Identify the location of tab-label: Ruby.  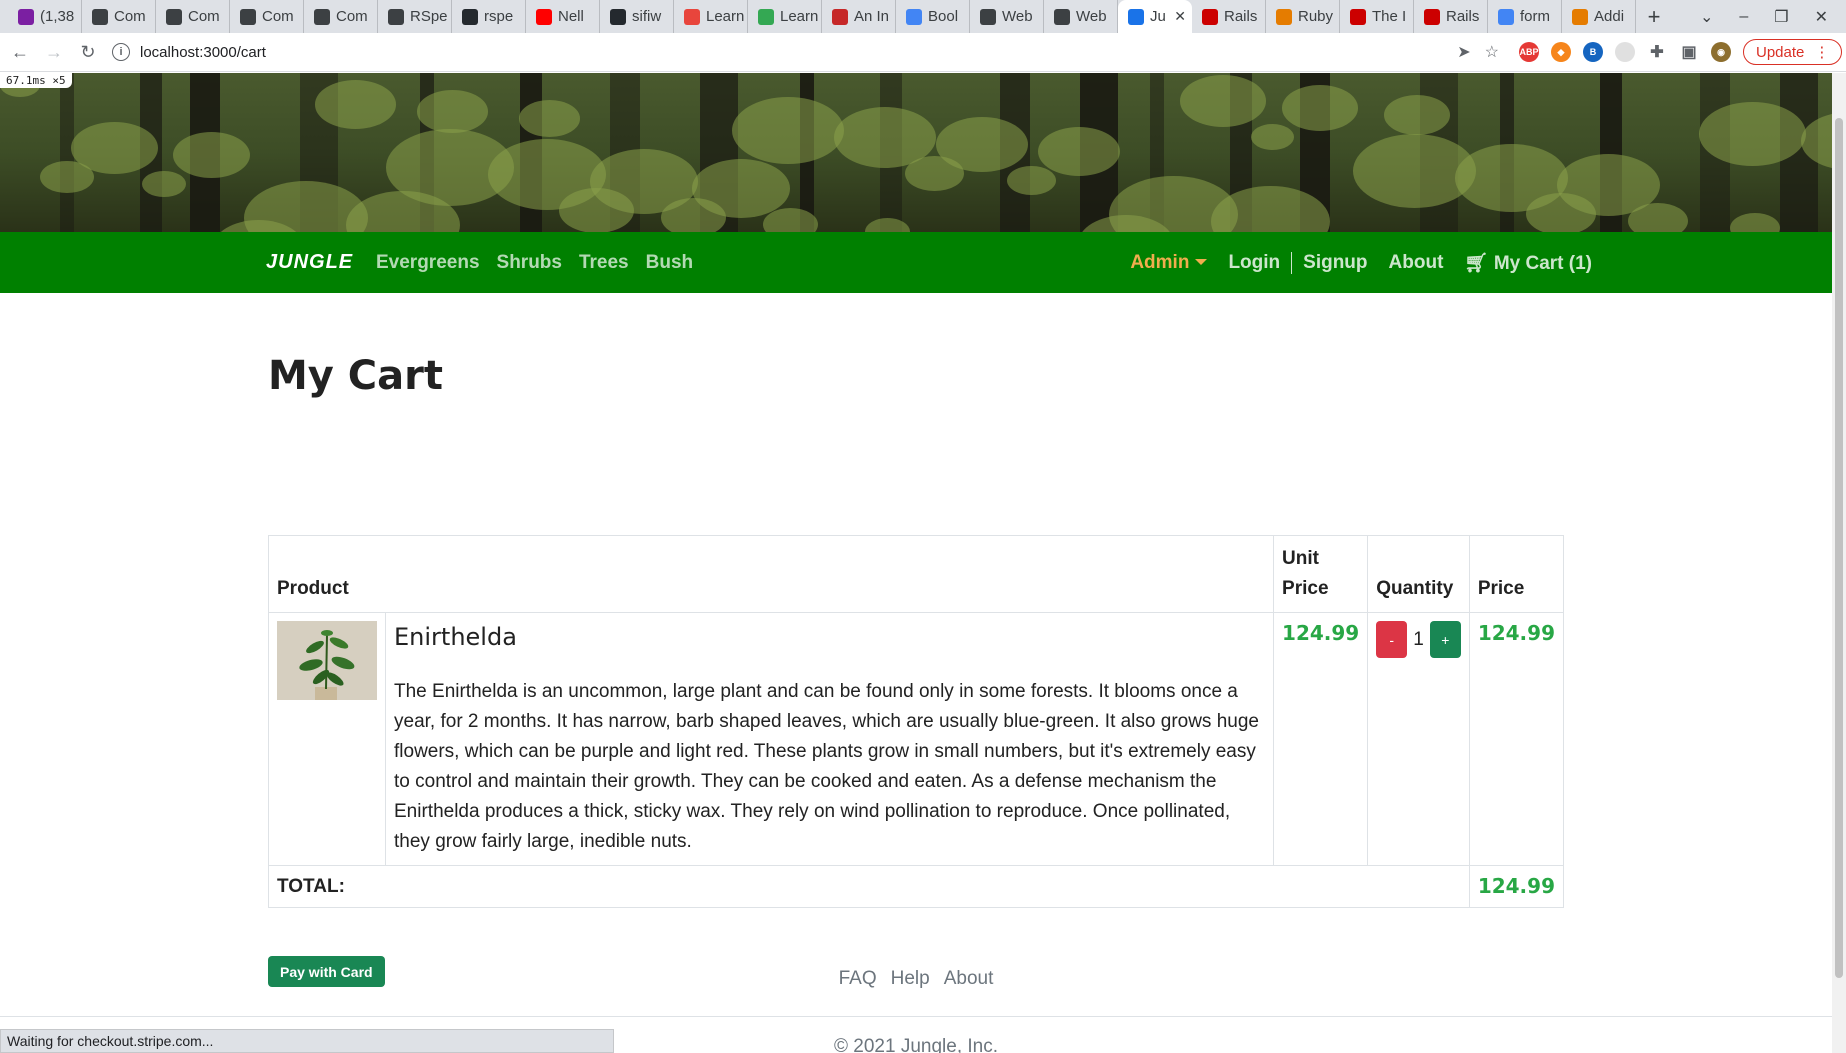
(1316, 16).